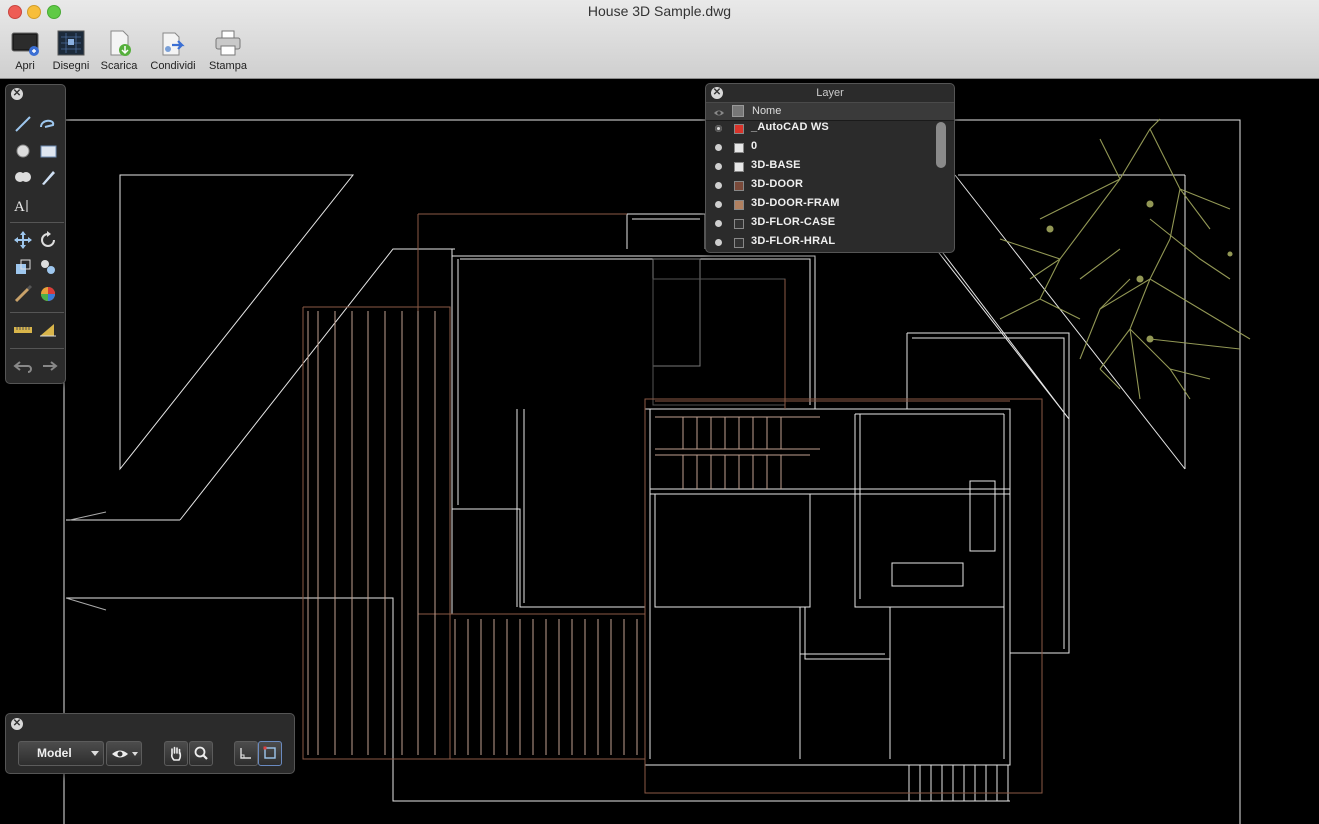  I want to click on move-icon, so click(23, 240).